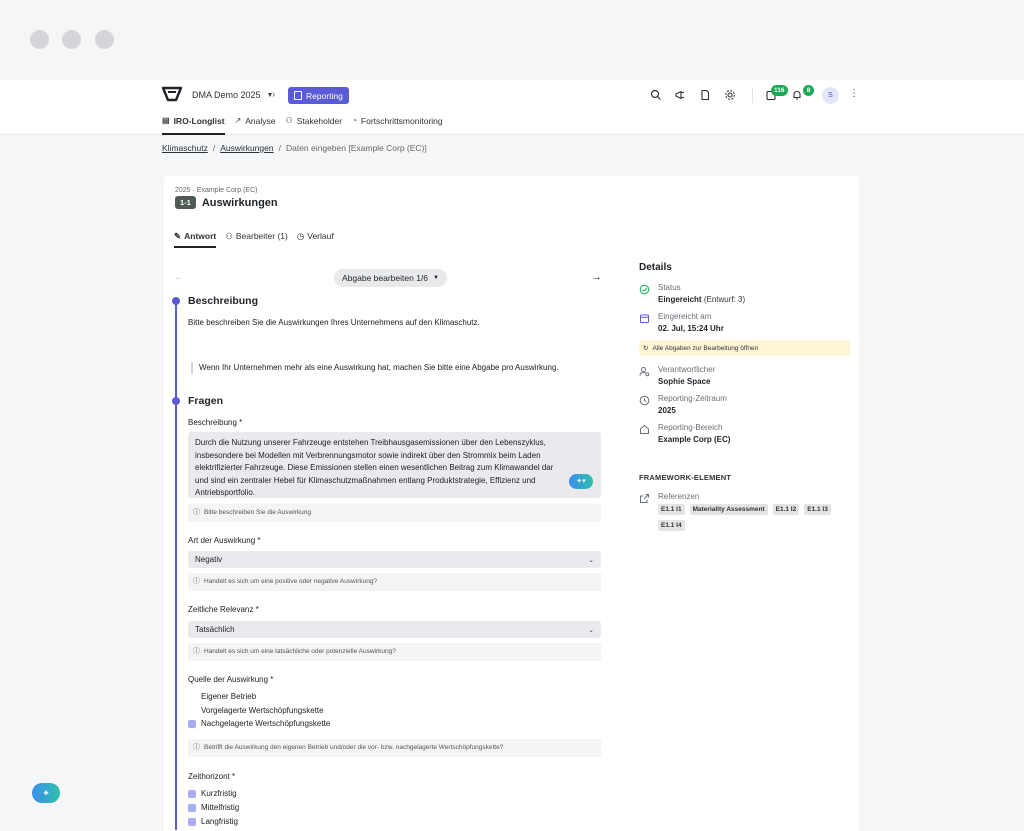  What do you see at coordinates (212, 793) in the screenshot?
I see `checkbox-kurzfristig: Kurzfristig` at bounding box center [212, 793].